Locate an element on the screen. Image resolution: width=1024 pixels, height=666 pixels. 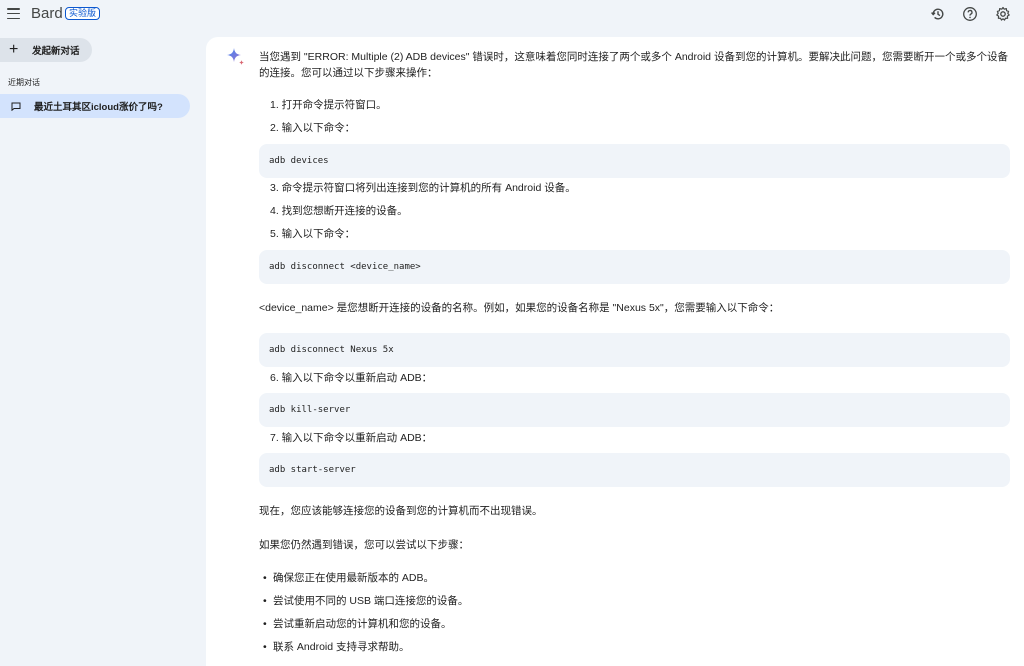
history-icon is located at coordinates (938, 14).